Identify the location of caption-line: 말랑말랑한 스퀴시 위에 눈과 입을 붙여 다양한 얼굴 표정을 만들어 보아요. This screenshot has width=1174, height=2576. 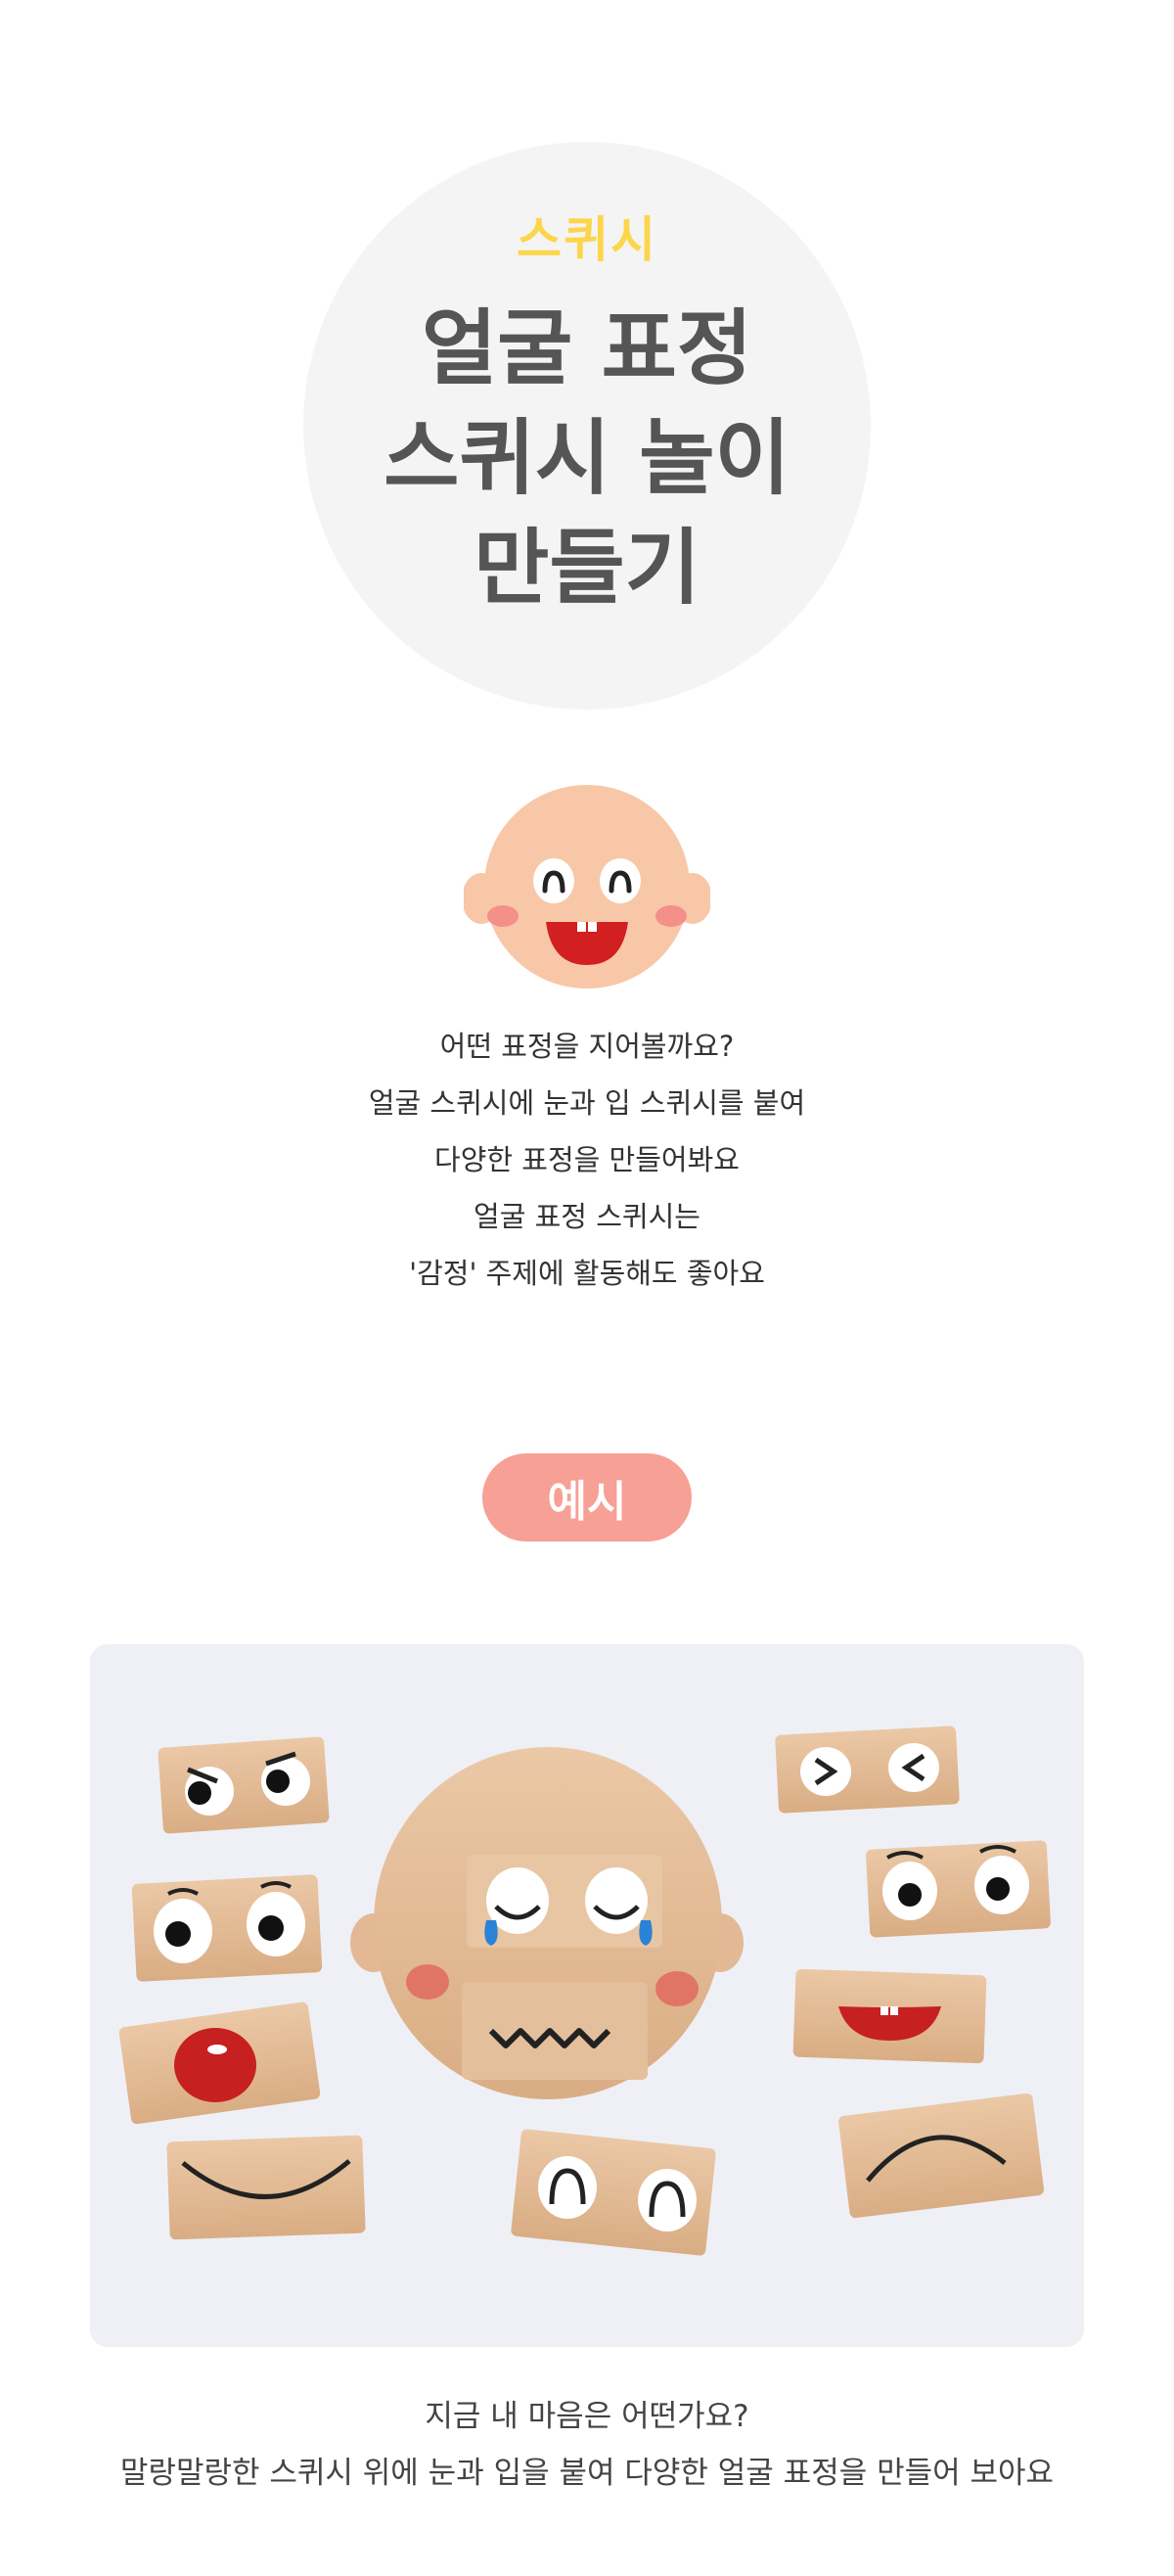
(587, 2473).